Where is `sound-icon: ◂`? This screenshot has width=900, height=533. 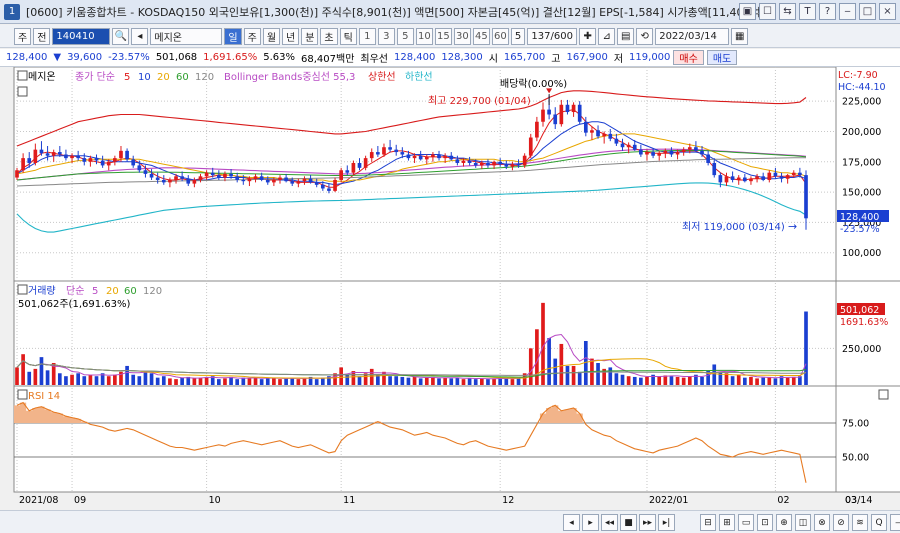 sound-icon: ◂ is located at coordinates (140, 36).